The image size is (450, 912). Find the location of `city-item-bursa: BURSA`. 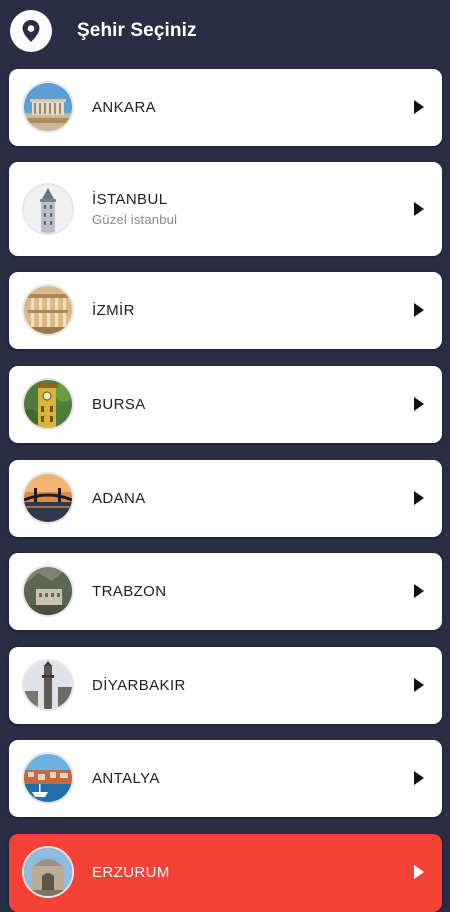

city-item-bursa: BURSA is located at coordinates (225, 404).